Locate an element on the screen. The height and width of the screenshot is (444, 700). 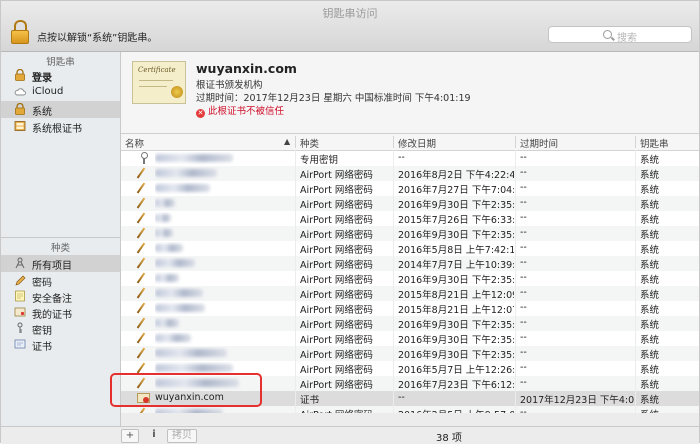
note-icon is located at coordinates (20, 296).